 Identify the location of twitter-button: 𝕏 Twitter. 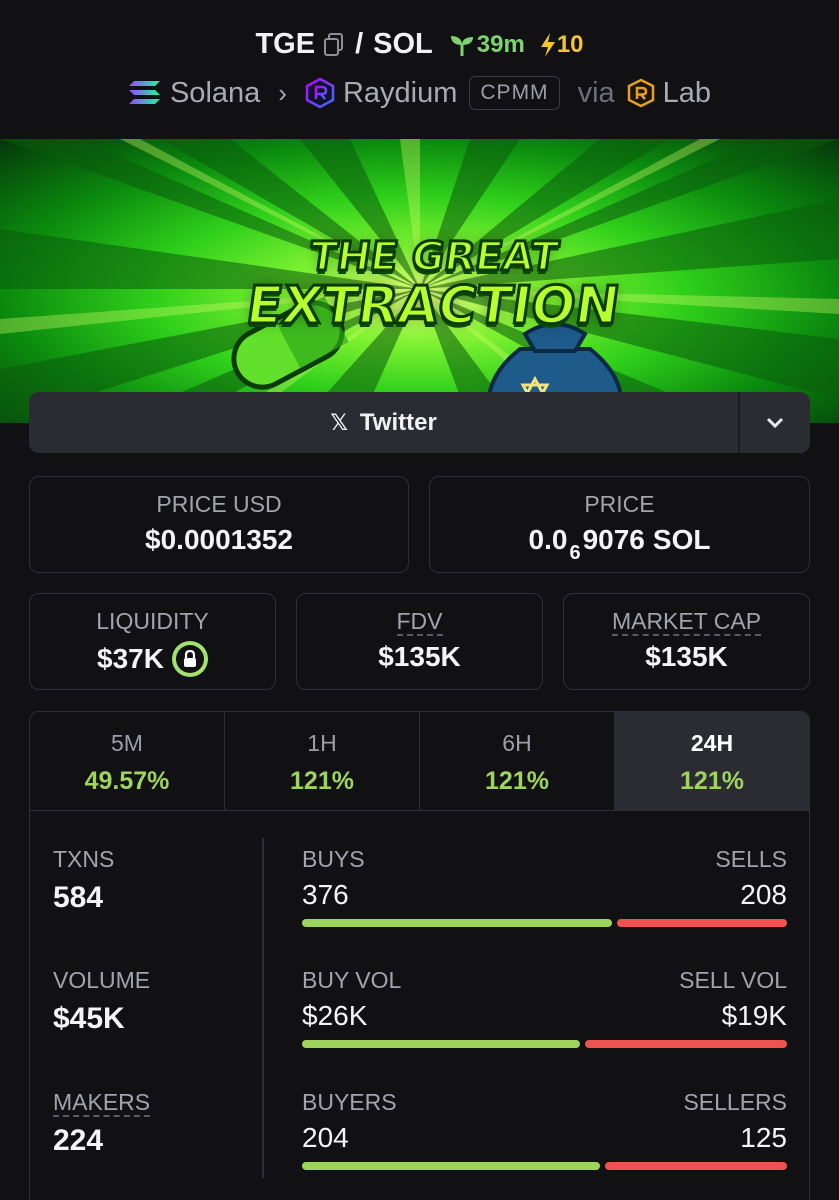
(383, 422).